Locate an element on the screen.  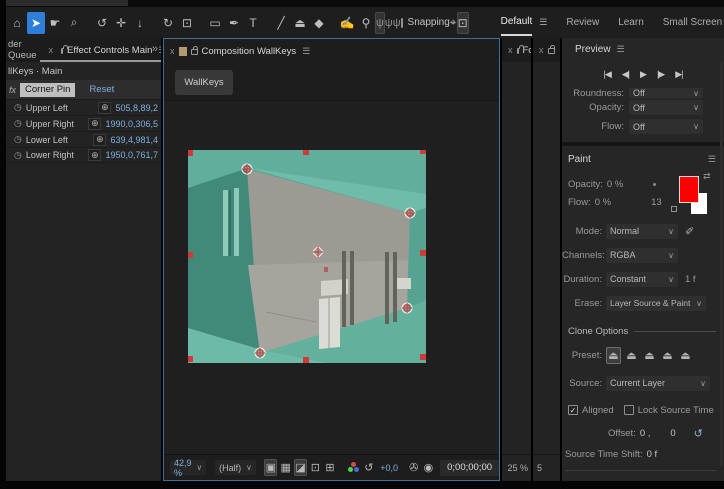
effect-controls-tab: Effect Controls Main is located at coordinates (109, 50).